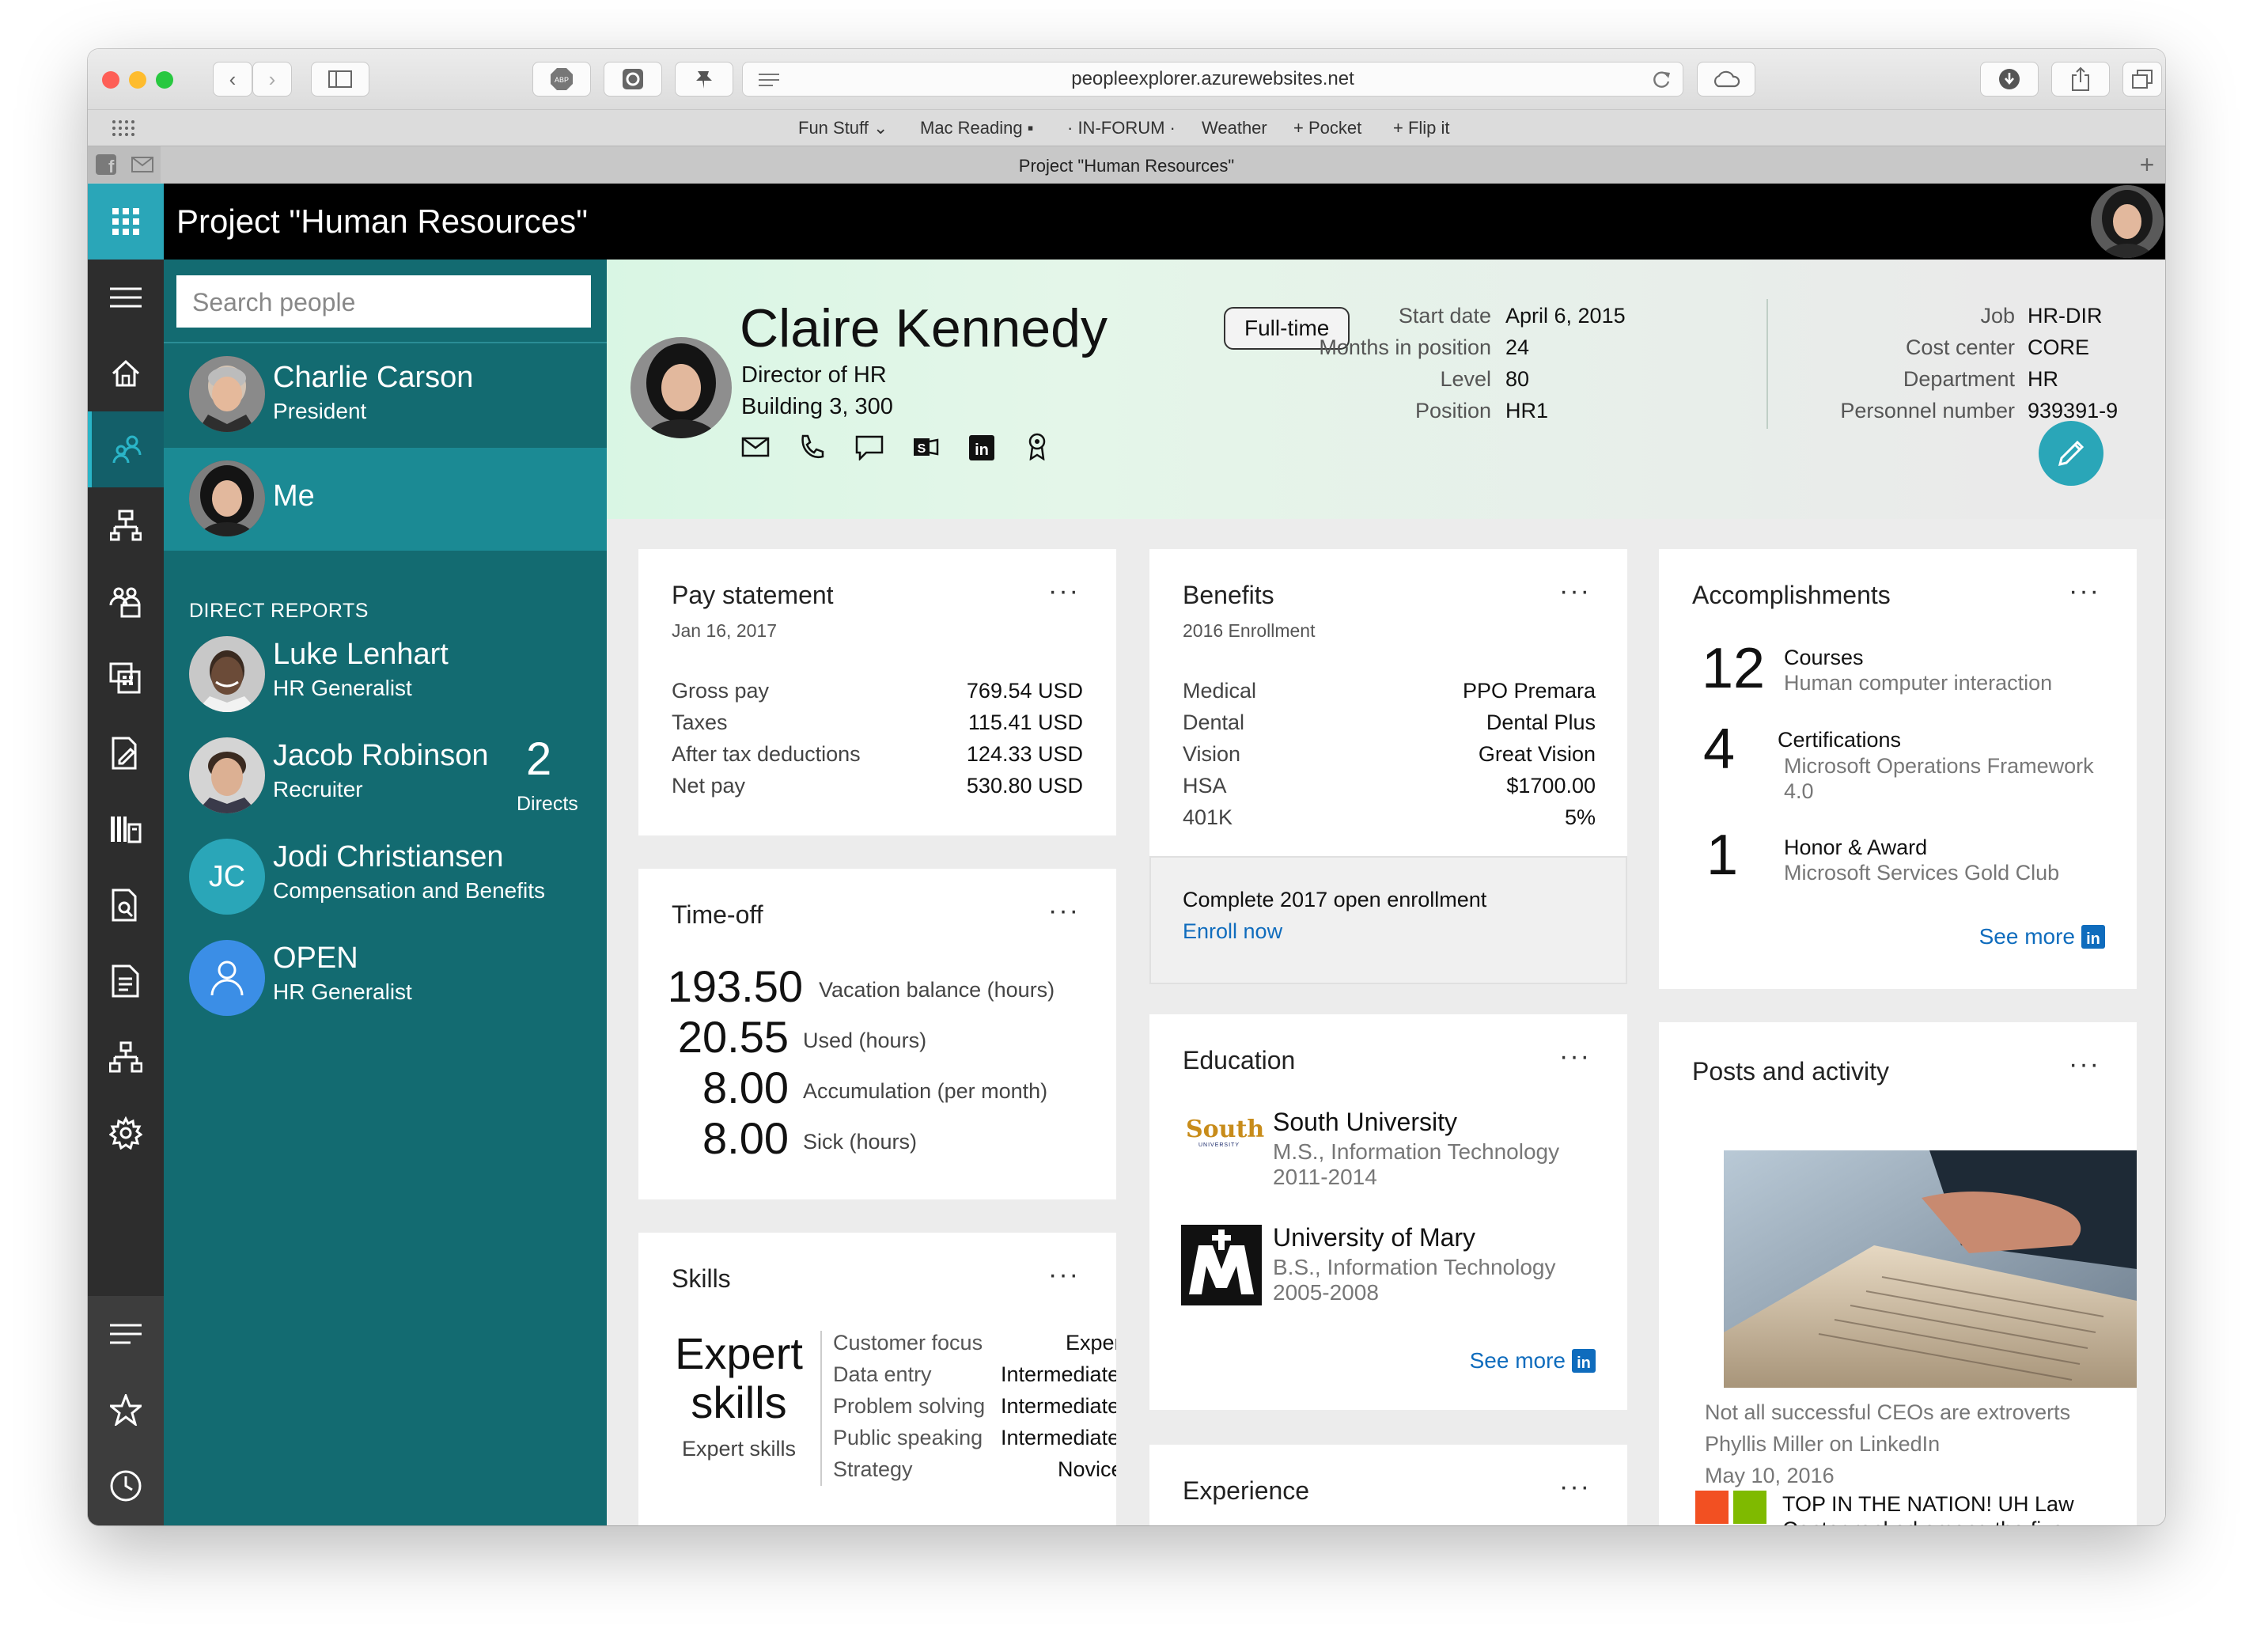  I want to click on pin-extension-button, so click(704, 80).